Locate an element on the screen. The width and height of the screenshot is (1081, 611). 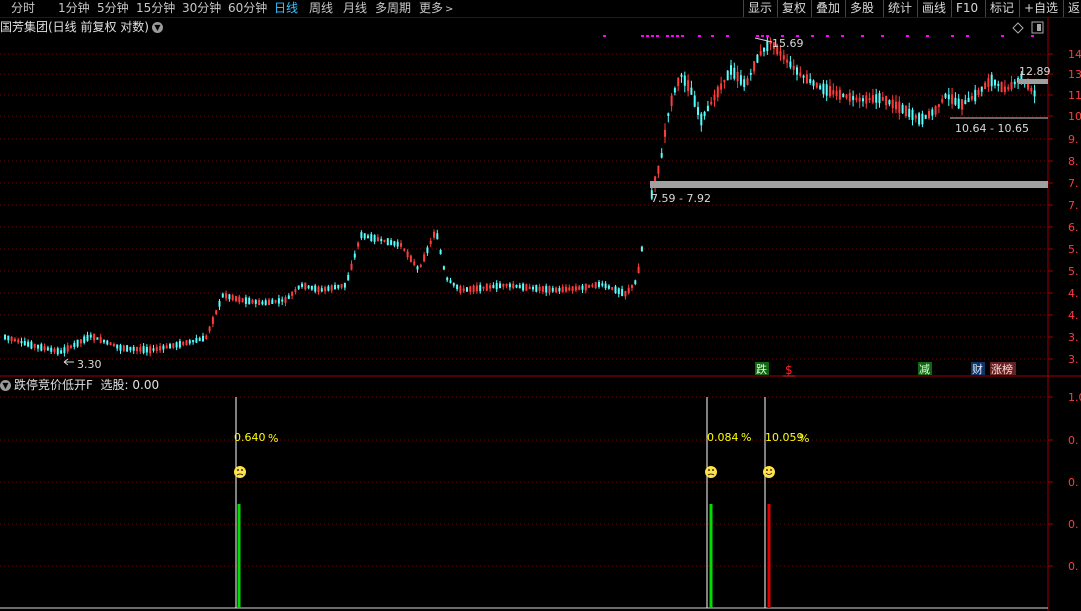
signal-dots is located at coordinates (818, 36).